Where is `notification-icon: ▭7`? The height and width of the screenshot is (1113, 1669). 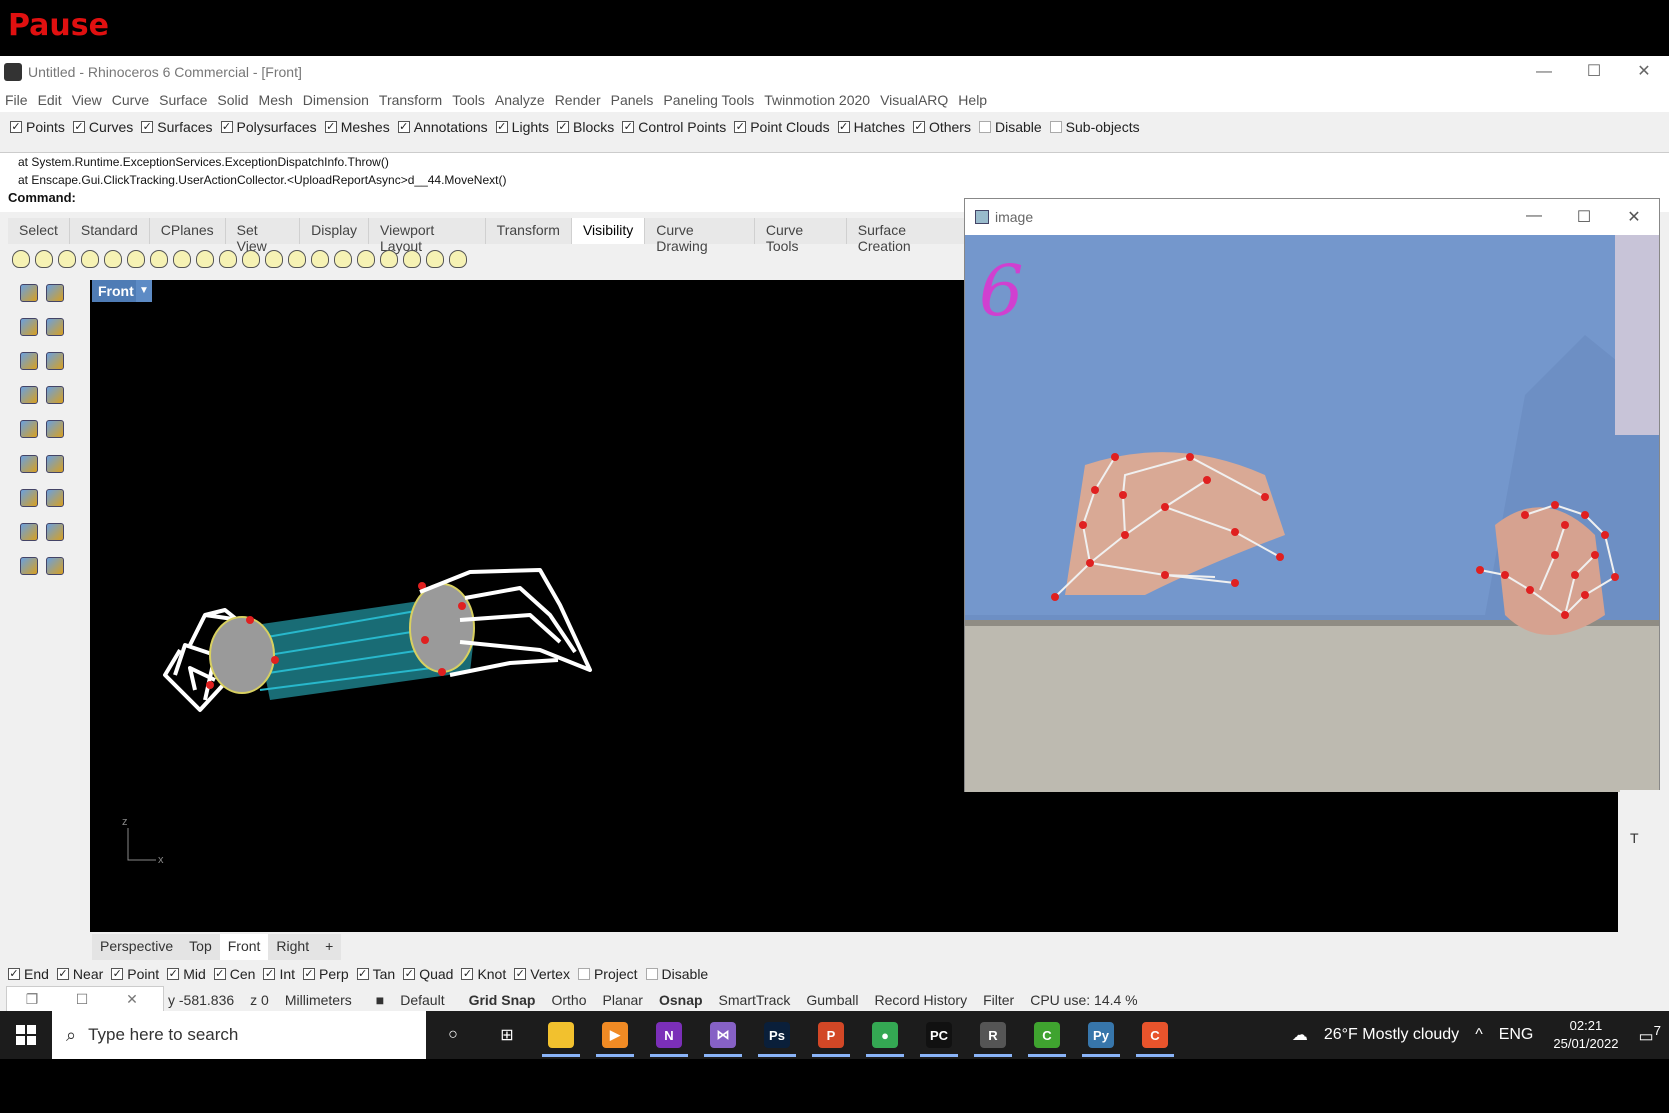
notification-icon: ▭7 is located at coordinates (1649, 1034).